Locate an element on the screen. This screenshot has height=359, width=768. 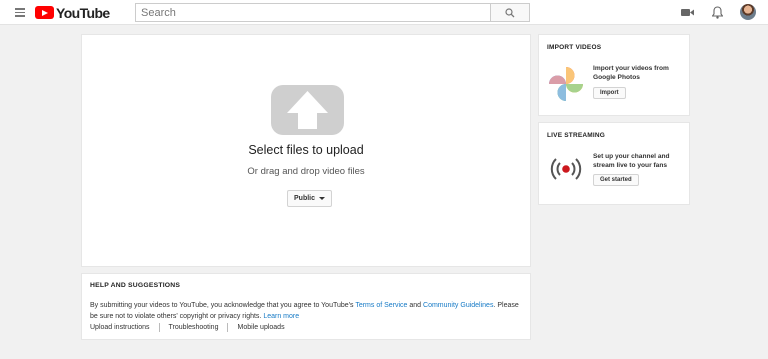
community-guidelines-link: Community Guidelines is located at coordinates (458, 305).